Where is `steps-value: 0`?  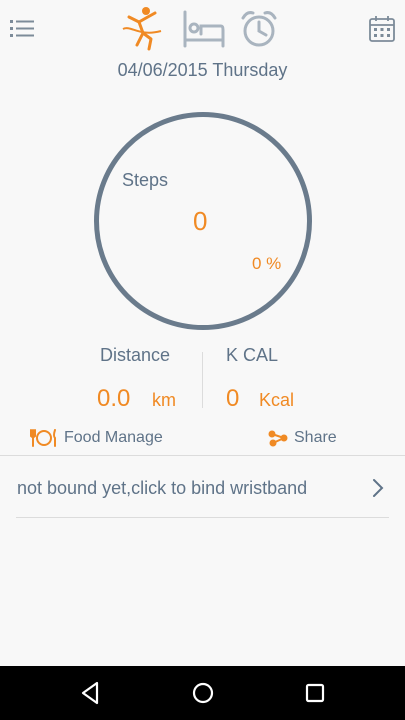 steps-value: 0 is located at coordinates (200, 221).